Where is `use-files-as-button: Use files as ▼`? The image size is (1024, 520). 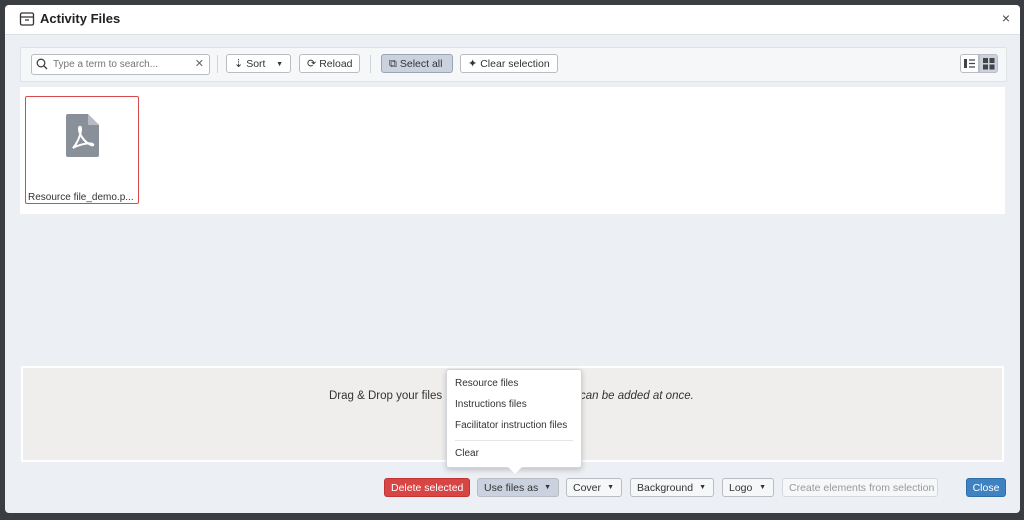 use-files-as-button: Use files as ▼ is located at coordinates (518, 487).